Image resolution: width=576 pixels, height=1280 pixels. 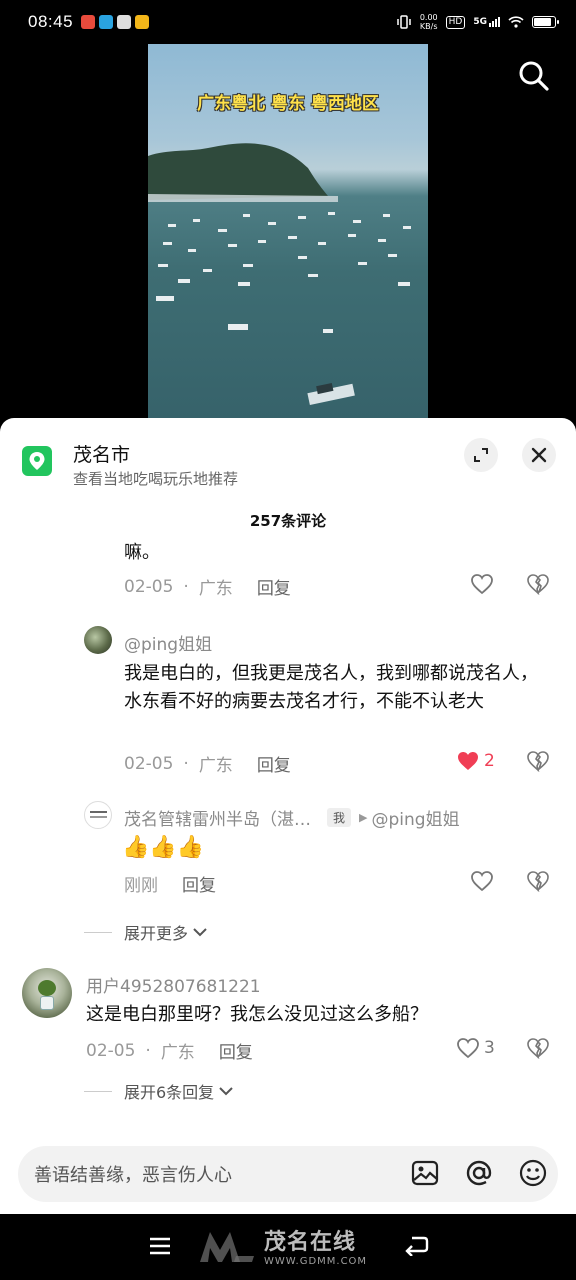 I want to click on close-button, so click(x=539, y=455).